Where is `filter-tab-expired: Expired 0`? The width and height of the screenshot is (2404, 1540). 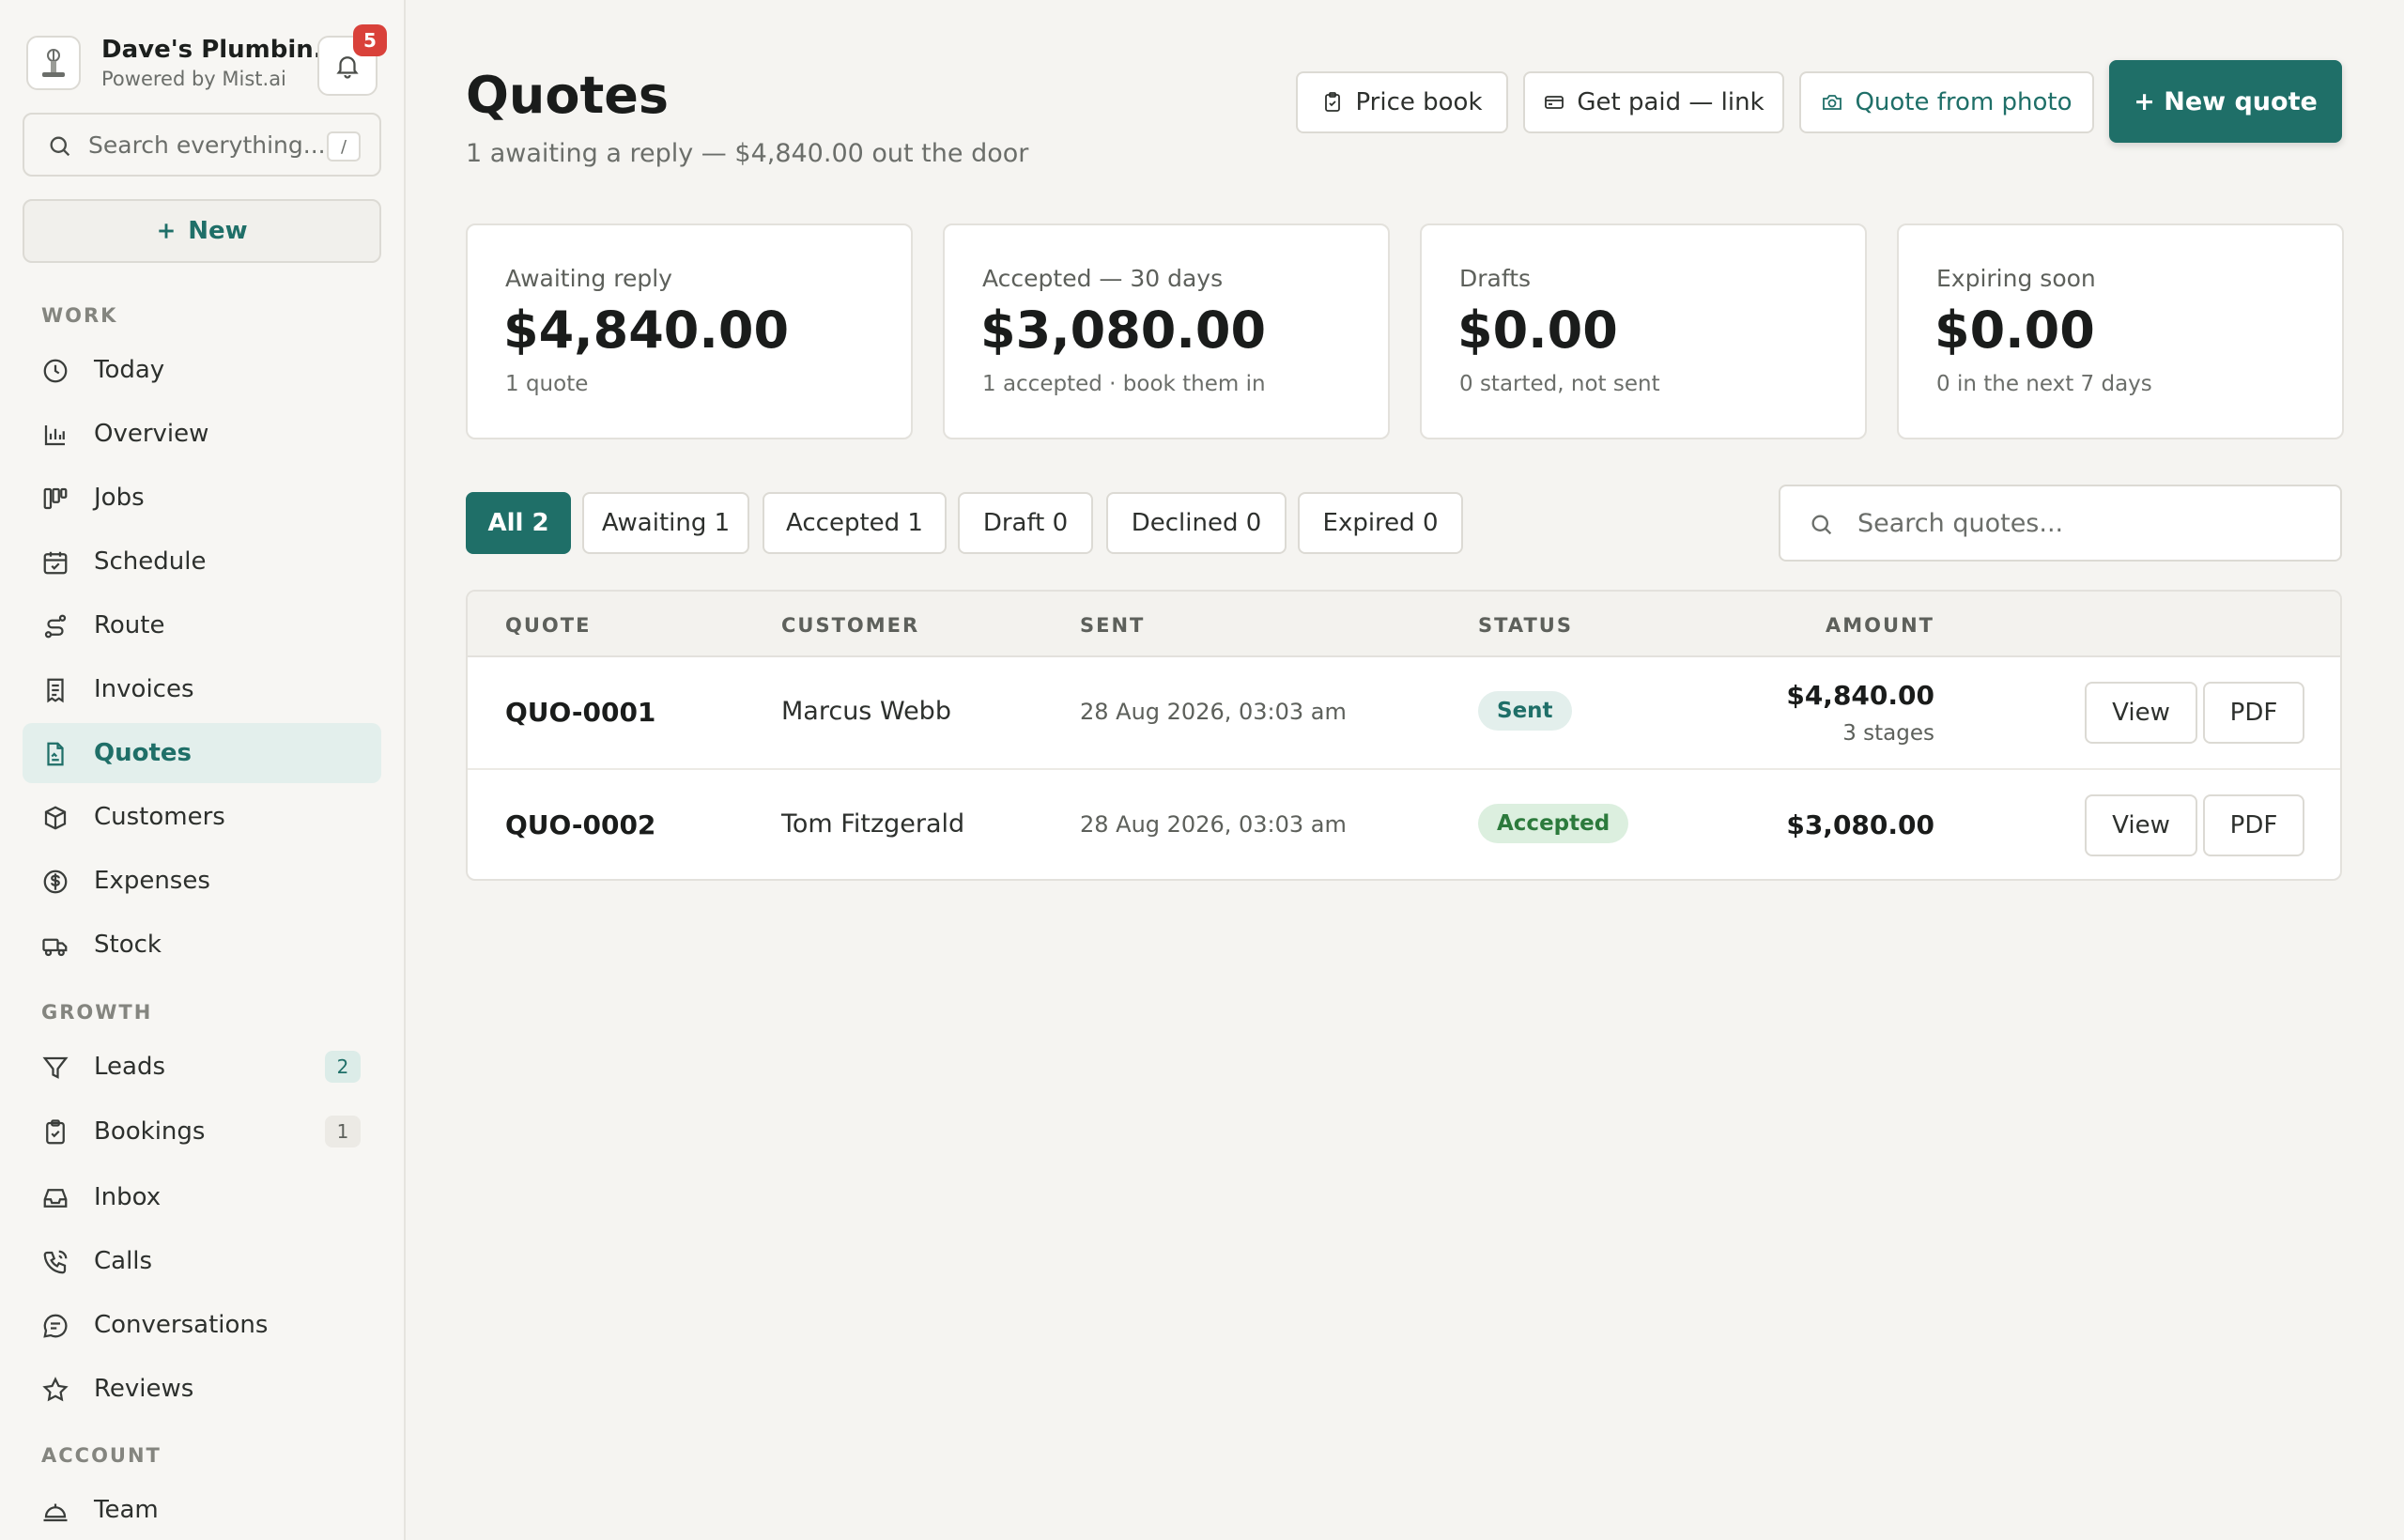
filter-tab-expired: Expired 0 is located at coordinates (1380, 523).